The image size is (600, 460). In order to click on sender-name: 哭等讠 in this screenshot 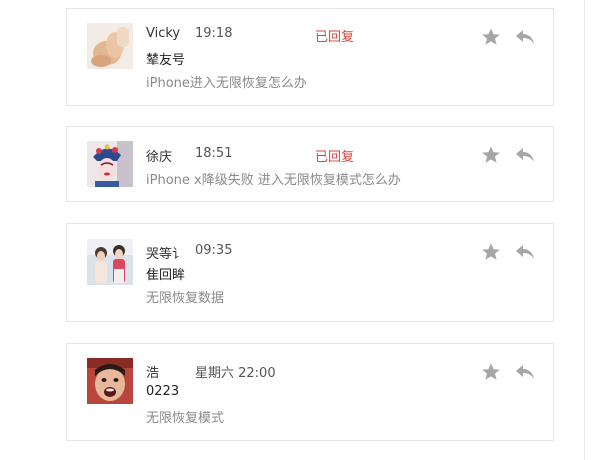, I will do `click(166, 254)`.